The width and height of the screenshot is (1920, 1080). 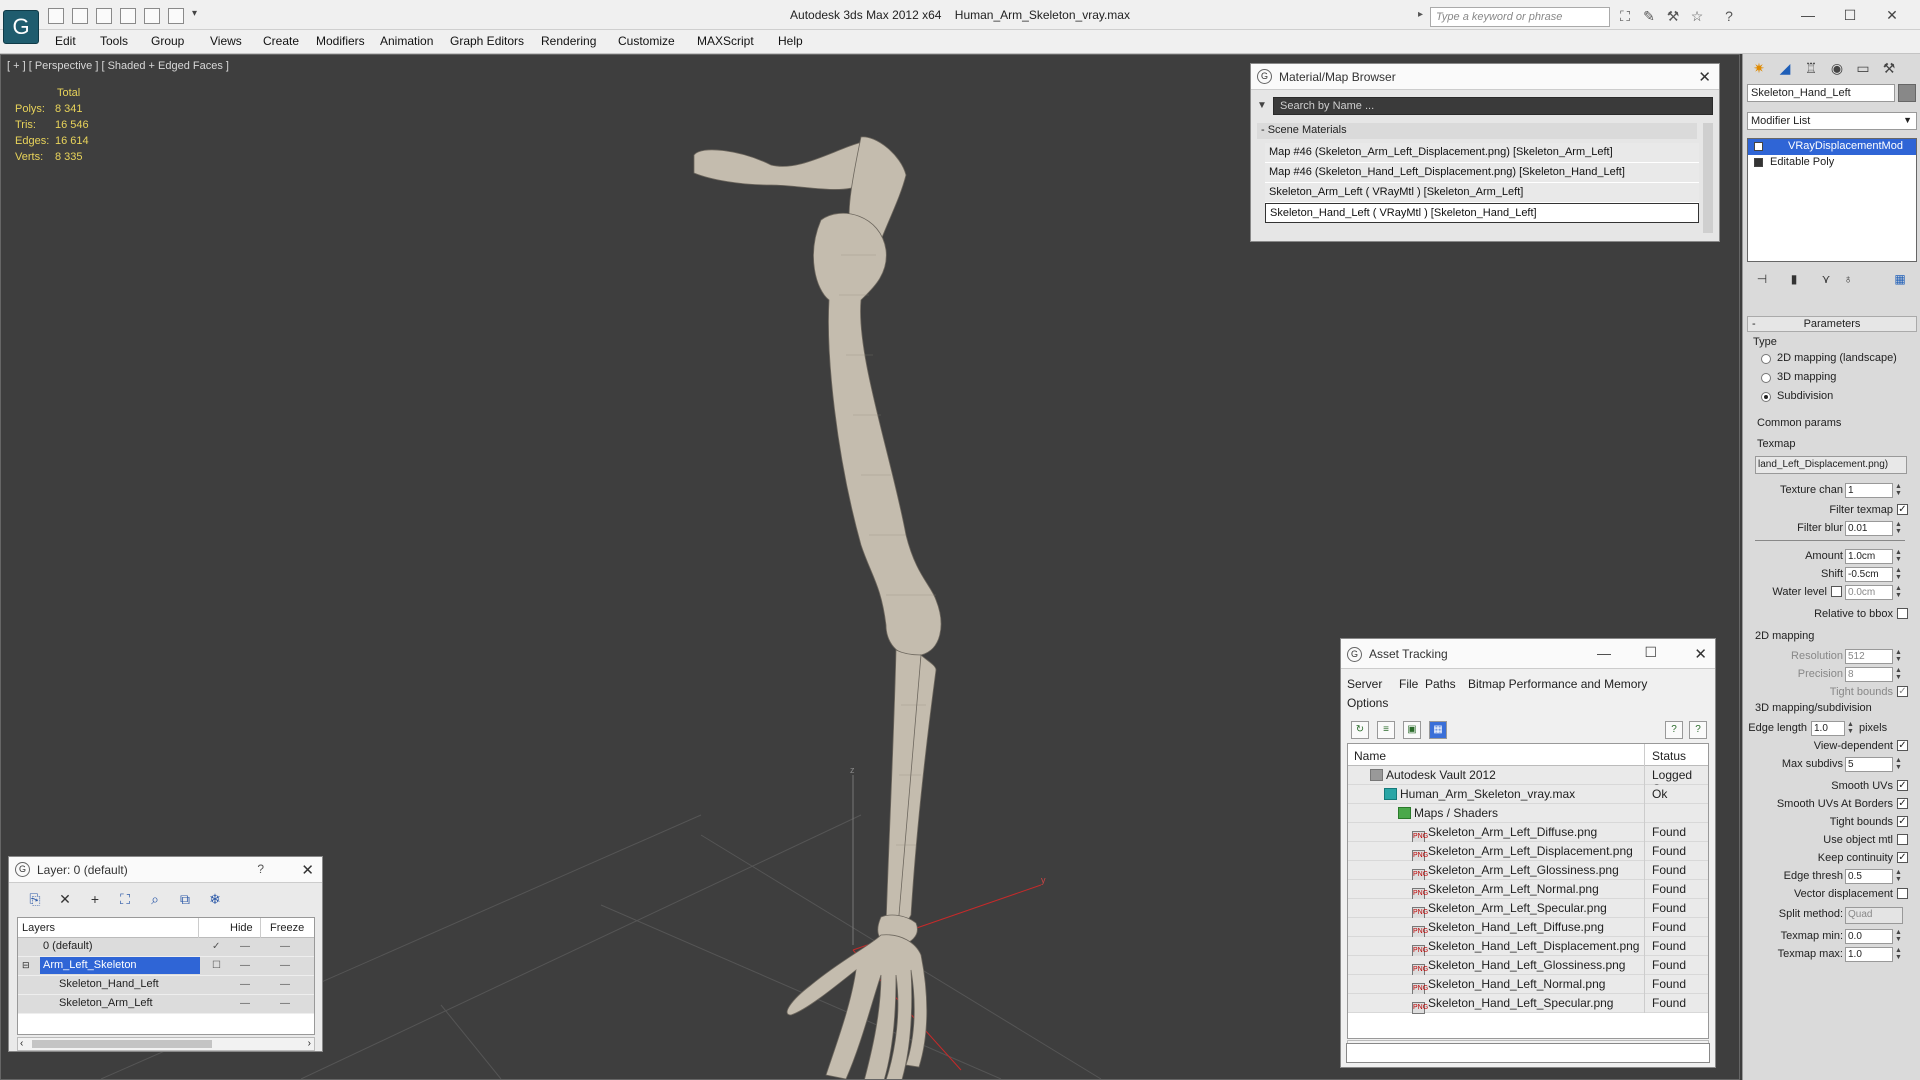 What do you see at coordinates (1528, 1004) in the screenshot?
I see `asset-row: PNGSkeleton_Hand_Left_Specular.png Found` at bounding box center [1528, 1004].